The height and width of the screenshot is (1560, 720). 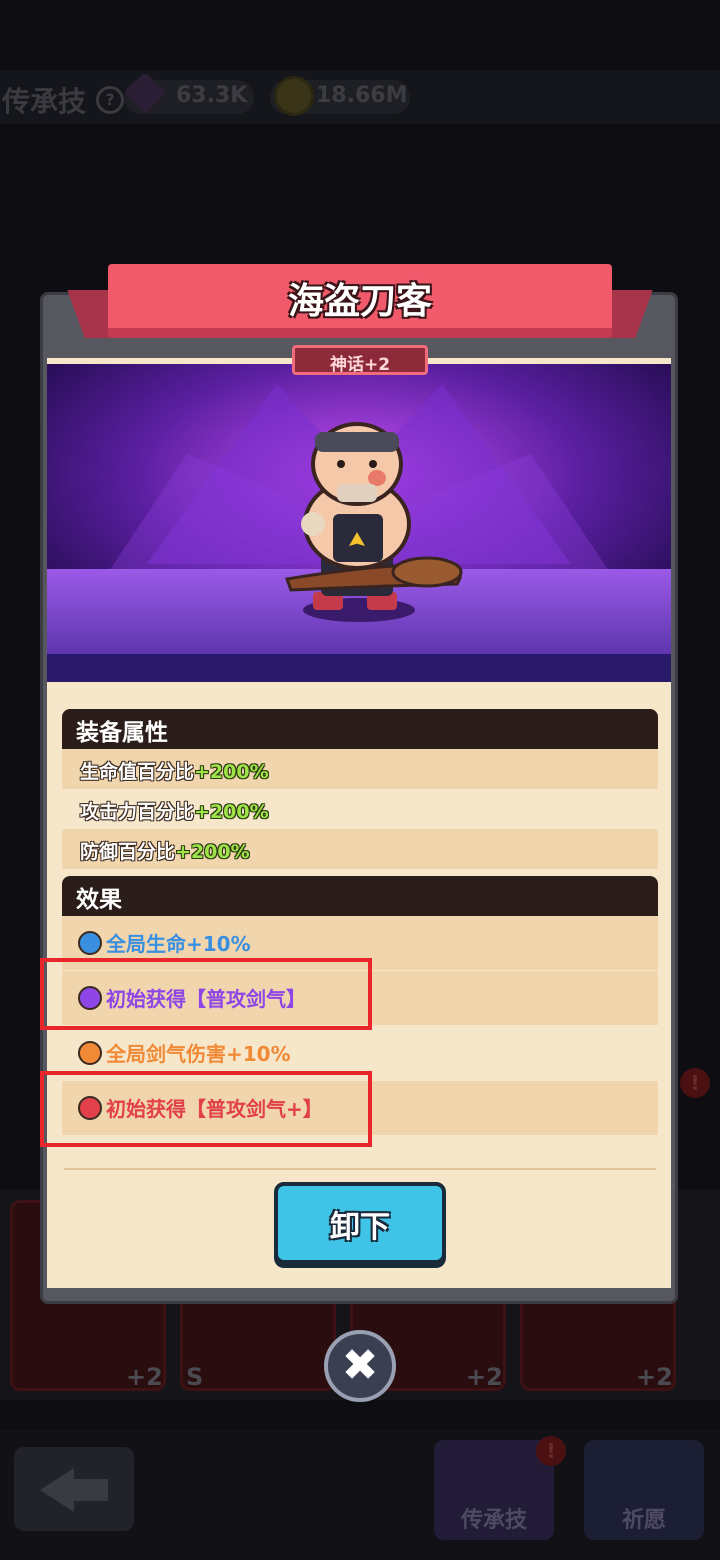 What do you see at coordinates (122, 733) in the screenshot?
I see `stats-header-label: 装备属性` at bounding box center [122, 733].